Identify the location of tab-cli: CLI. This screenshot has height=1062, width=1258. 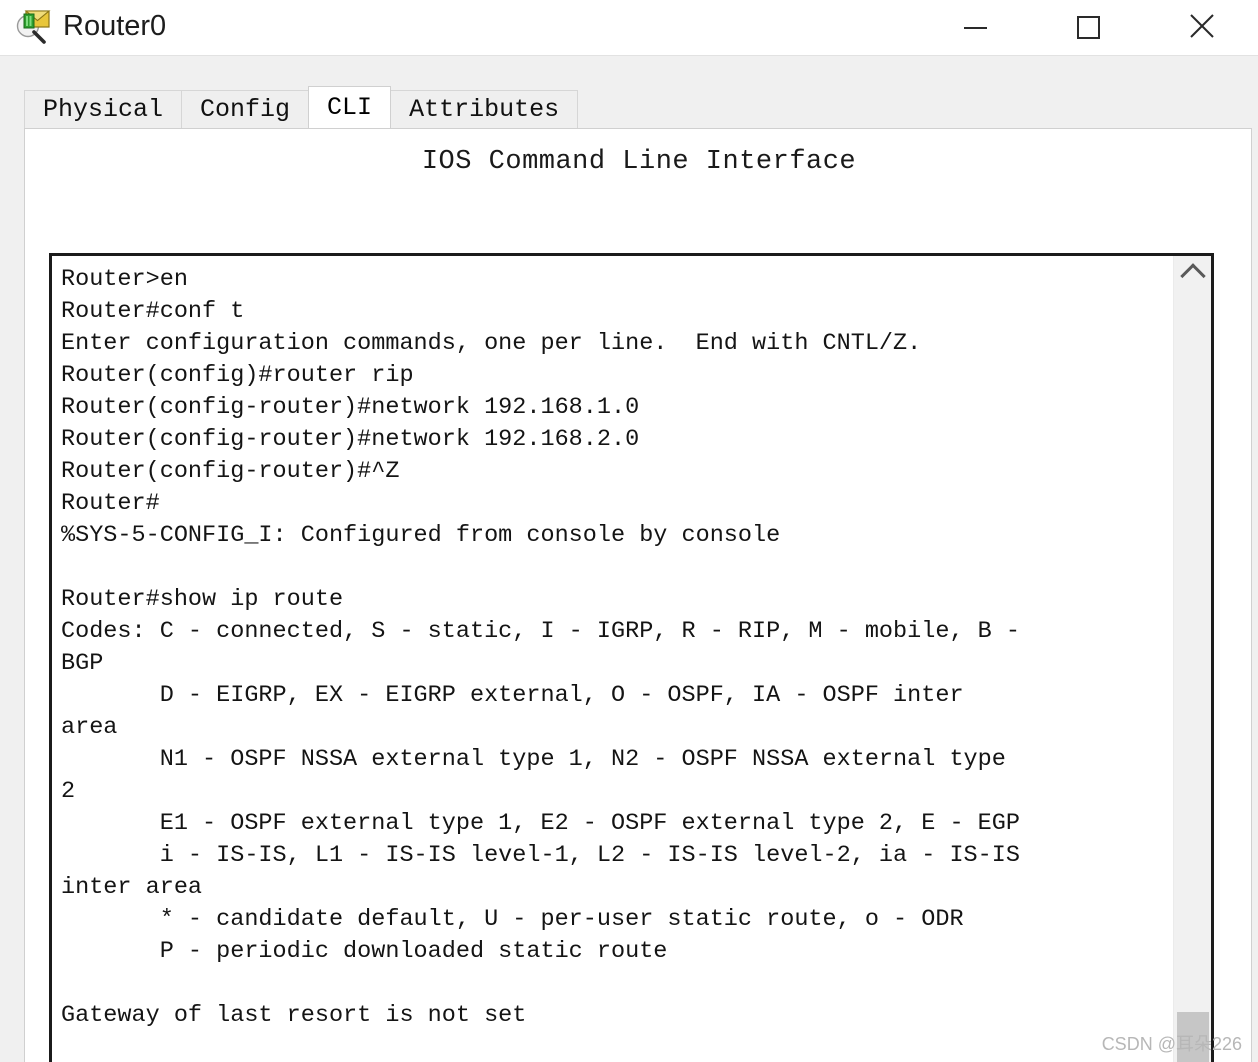
(350, 107).